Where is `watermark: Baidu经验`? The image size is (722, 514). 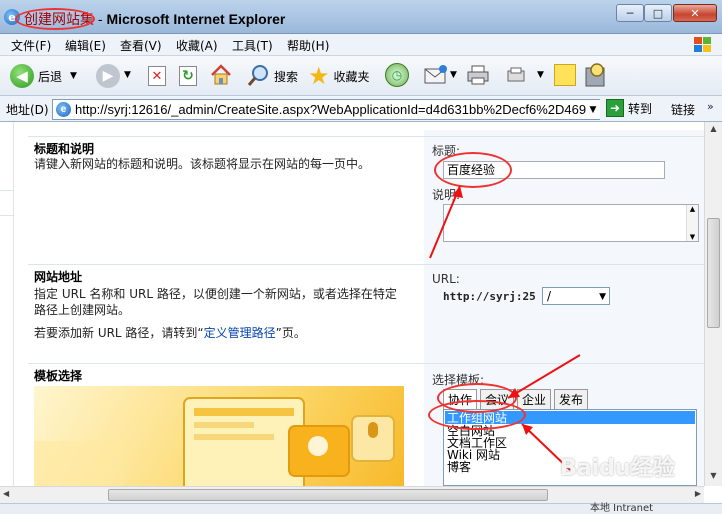
watermark: Baidu经验 is located at coordinates (617, 468).